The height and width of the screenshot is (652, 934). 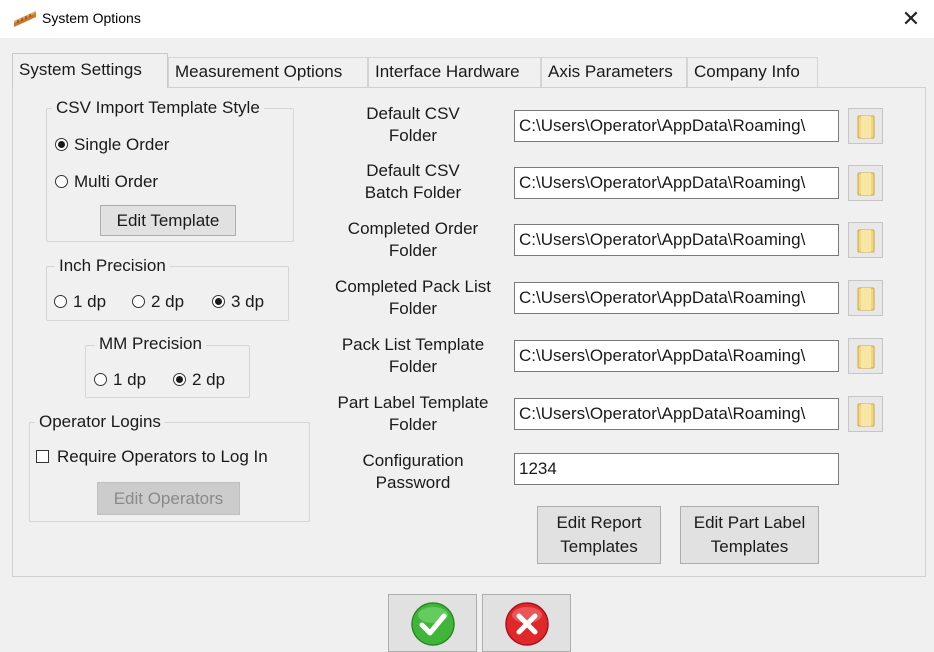 I want to click on browse-default-csv-folder-button, so click(x=865, y=126).